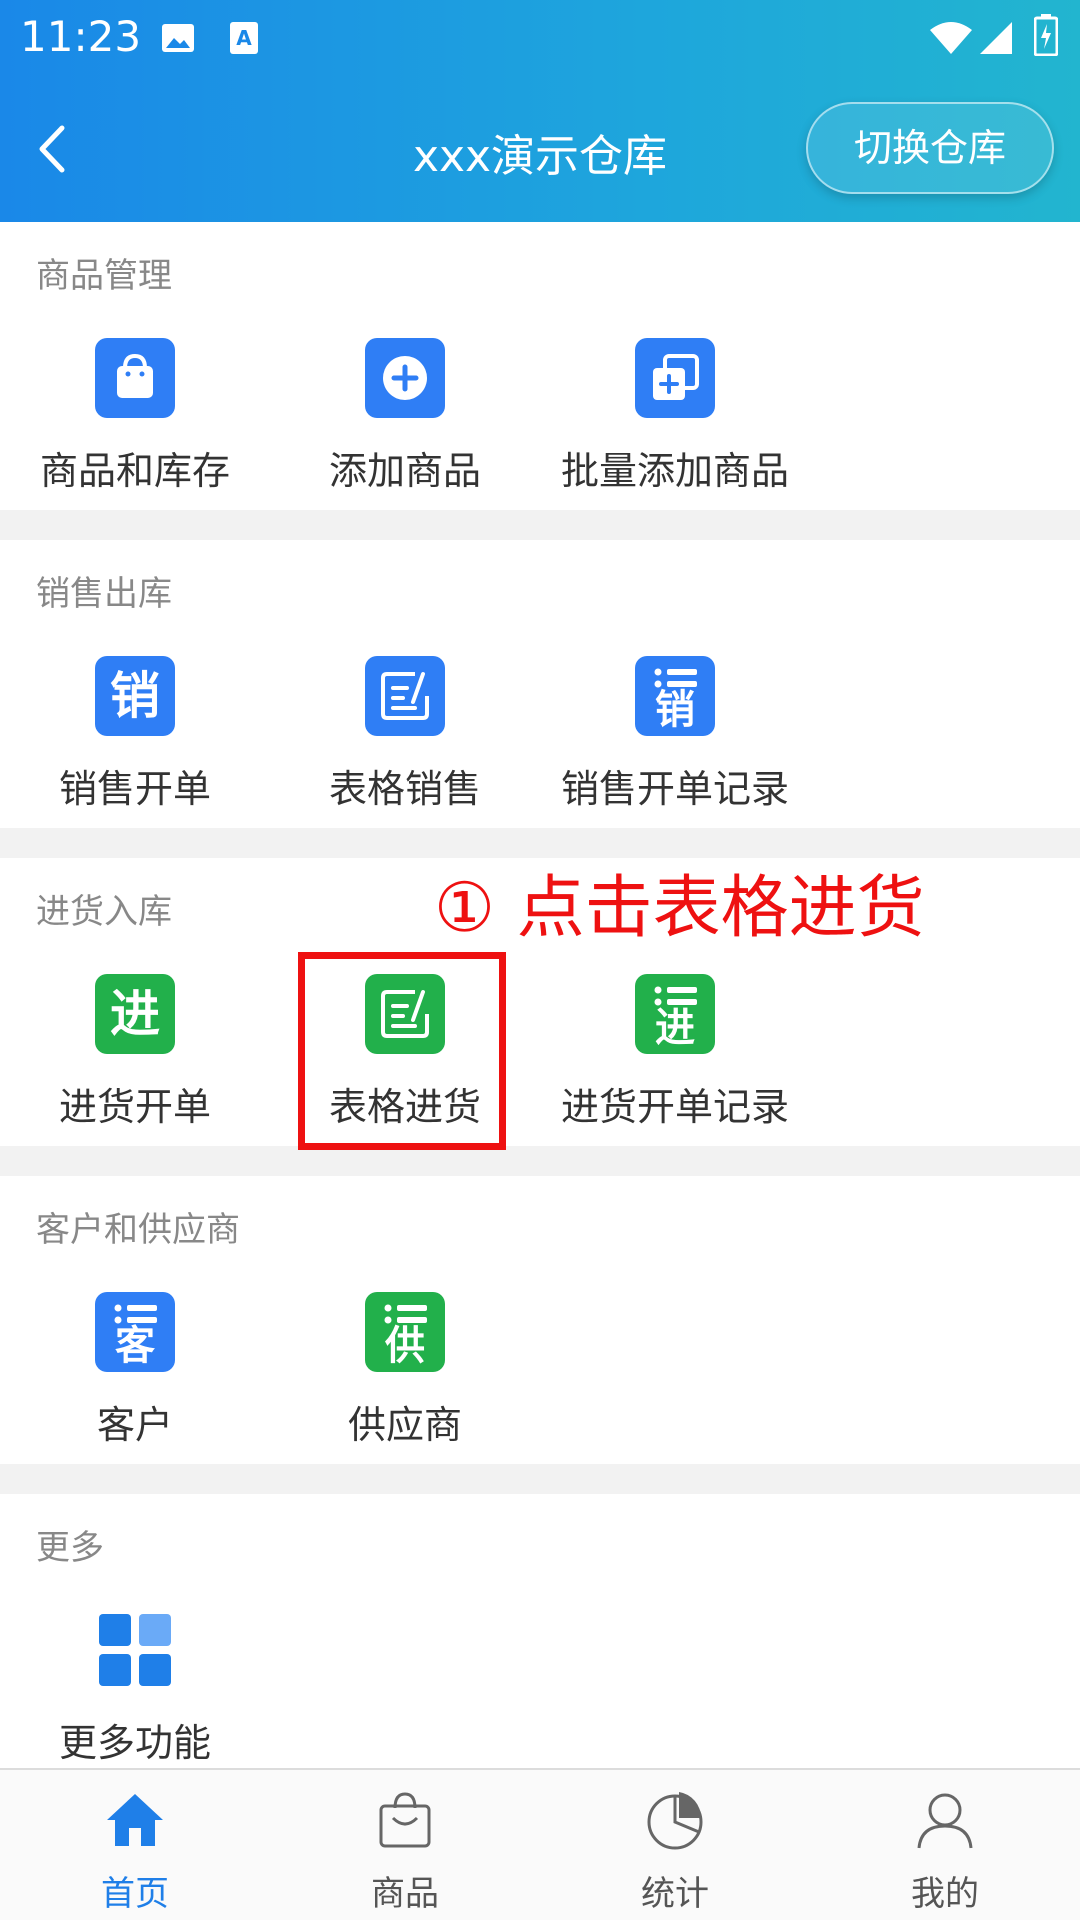 This screenshot has height=1920, width=1080. Describe the element at coordinates (996, 38) in the screenshot. I see `signal-icon` at that location.